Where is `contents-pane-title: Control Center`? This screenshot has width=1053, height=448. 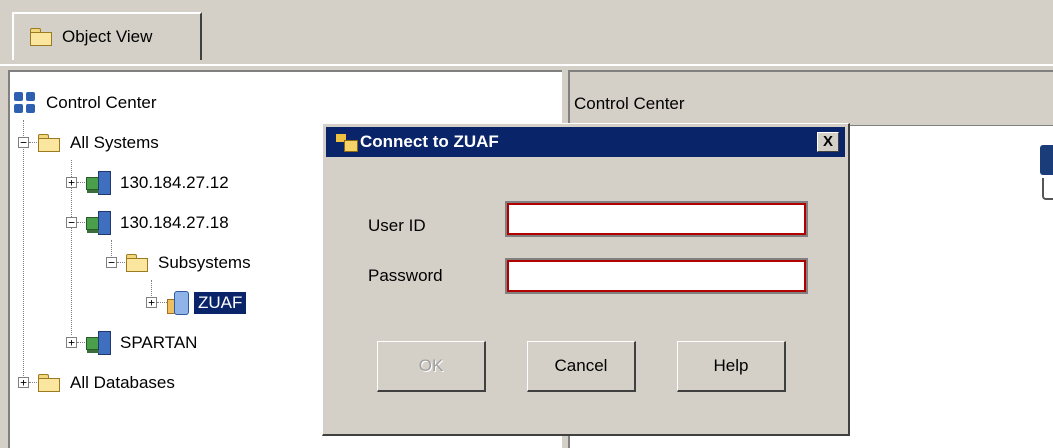 contents-pane-title: Control Center is located at coordinates (629, 103).